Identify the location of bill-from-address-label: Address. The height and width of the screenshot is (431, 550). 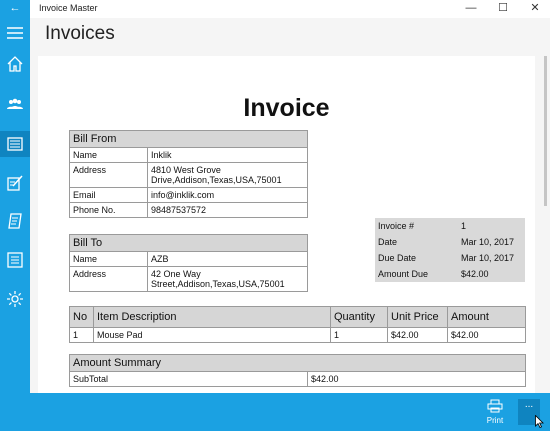
(108, 175).